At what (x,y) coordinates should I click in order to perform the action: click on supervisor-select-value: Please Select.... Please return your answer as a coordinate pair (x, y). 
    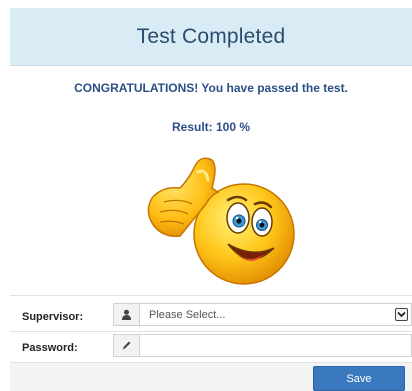
    Looking at the image, I should click on (187, 314).